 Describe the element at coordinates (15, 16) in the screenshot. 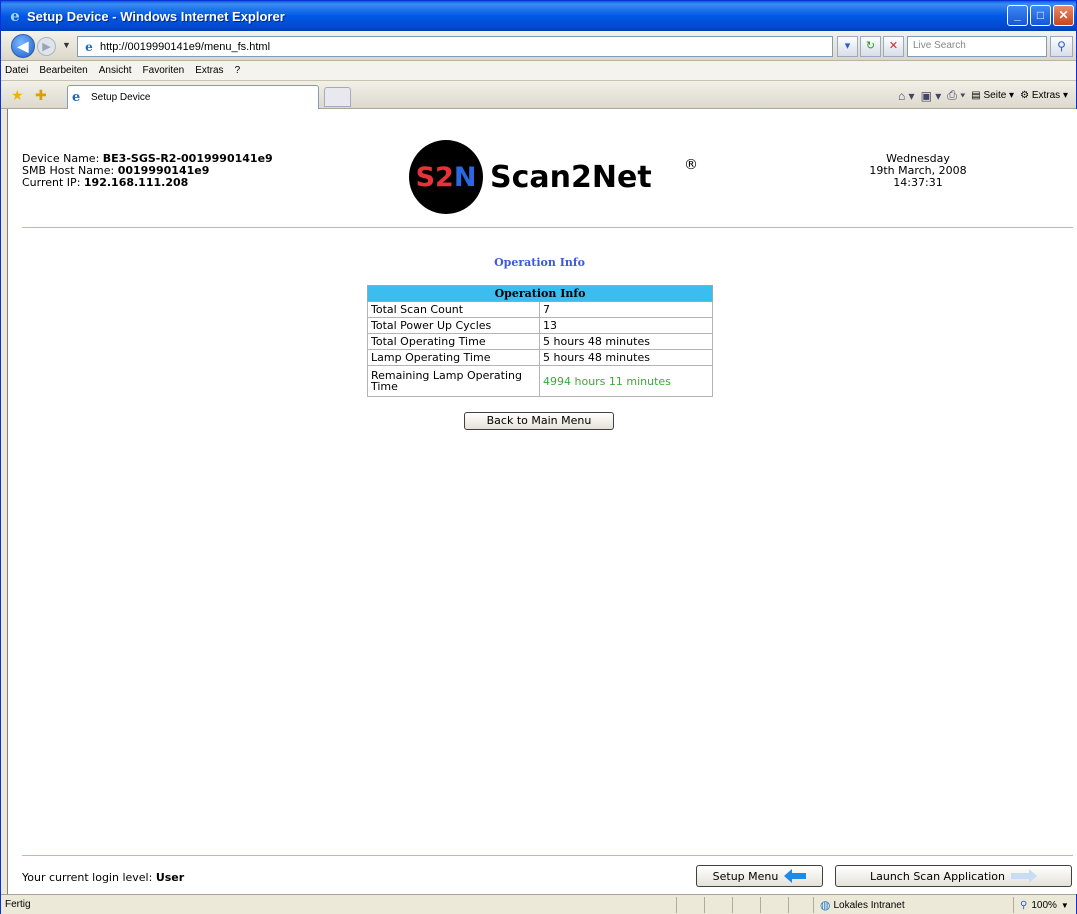

I see `ie-icon: e` at that location.